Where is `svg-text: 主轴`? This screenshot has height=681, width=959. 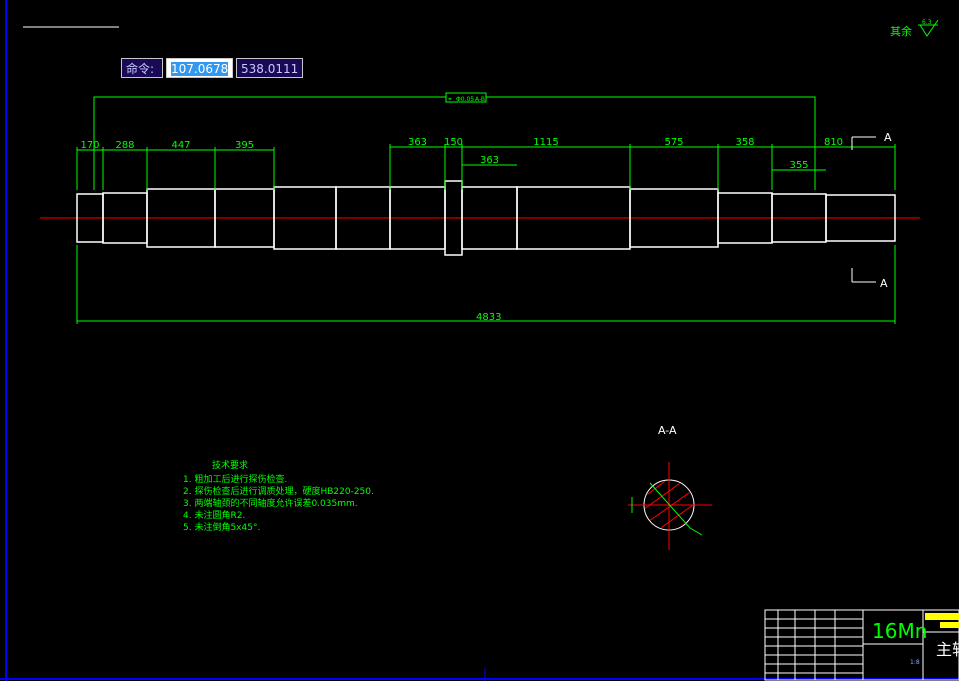
svg-text: 主轴 is located at coordinates (947, 649).